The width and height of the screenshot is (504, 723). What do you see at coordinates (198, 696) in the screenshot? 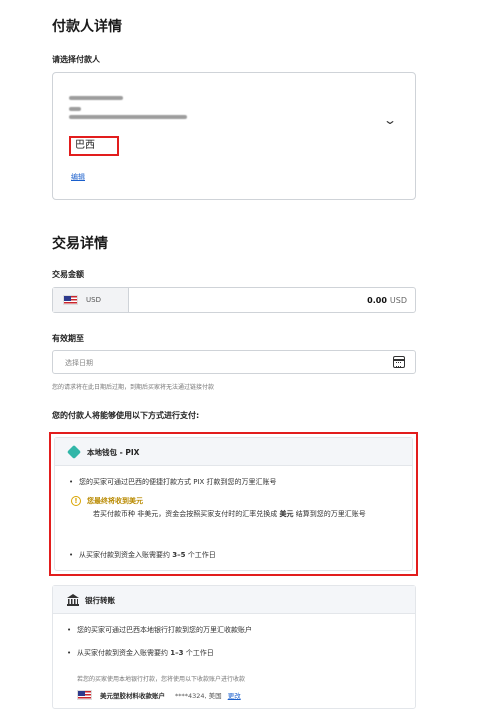
I see `account-number: ****4324, 美国` at bounding box center [198, 696].